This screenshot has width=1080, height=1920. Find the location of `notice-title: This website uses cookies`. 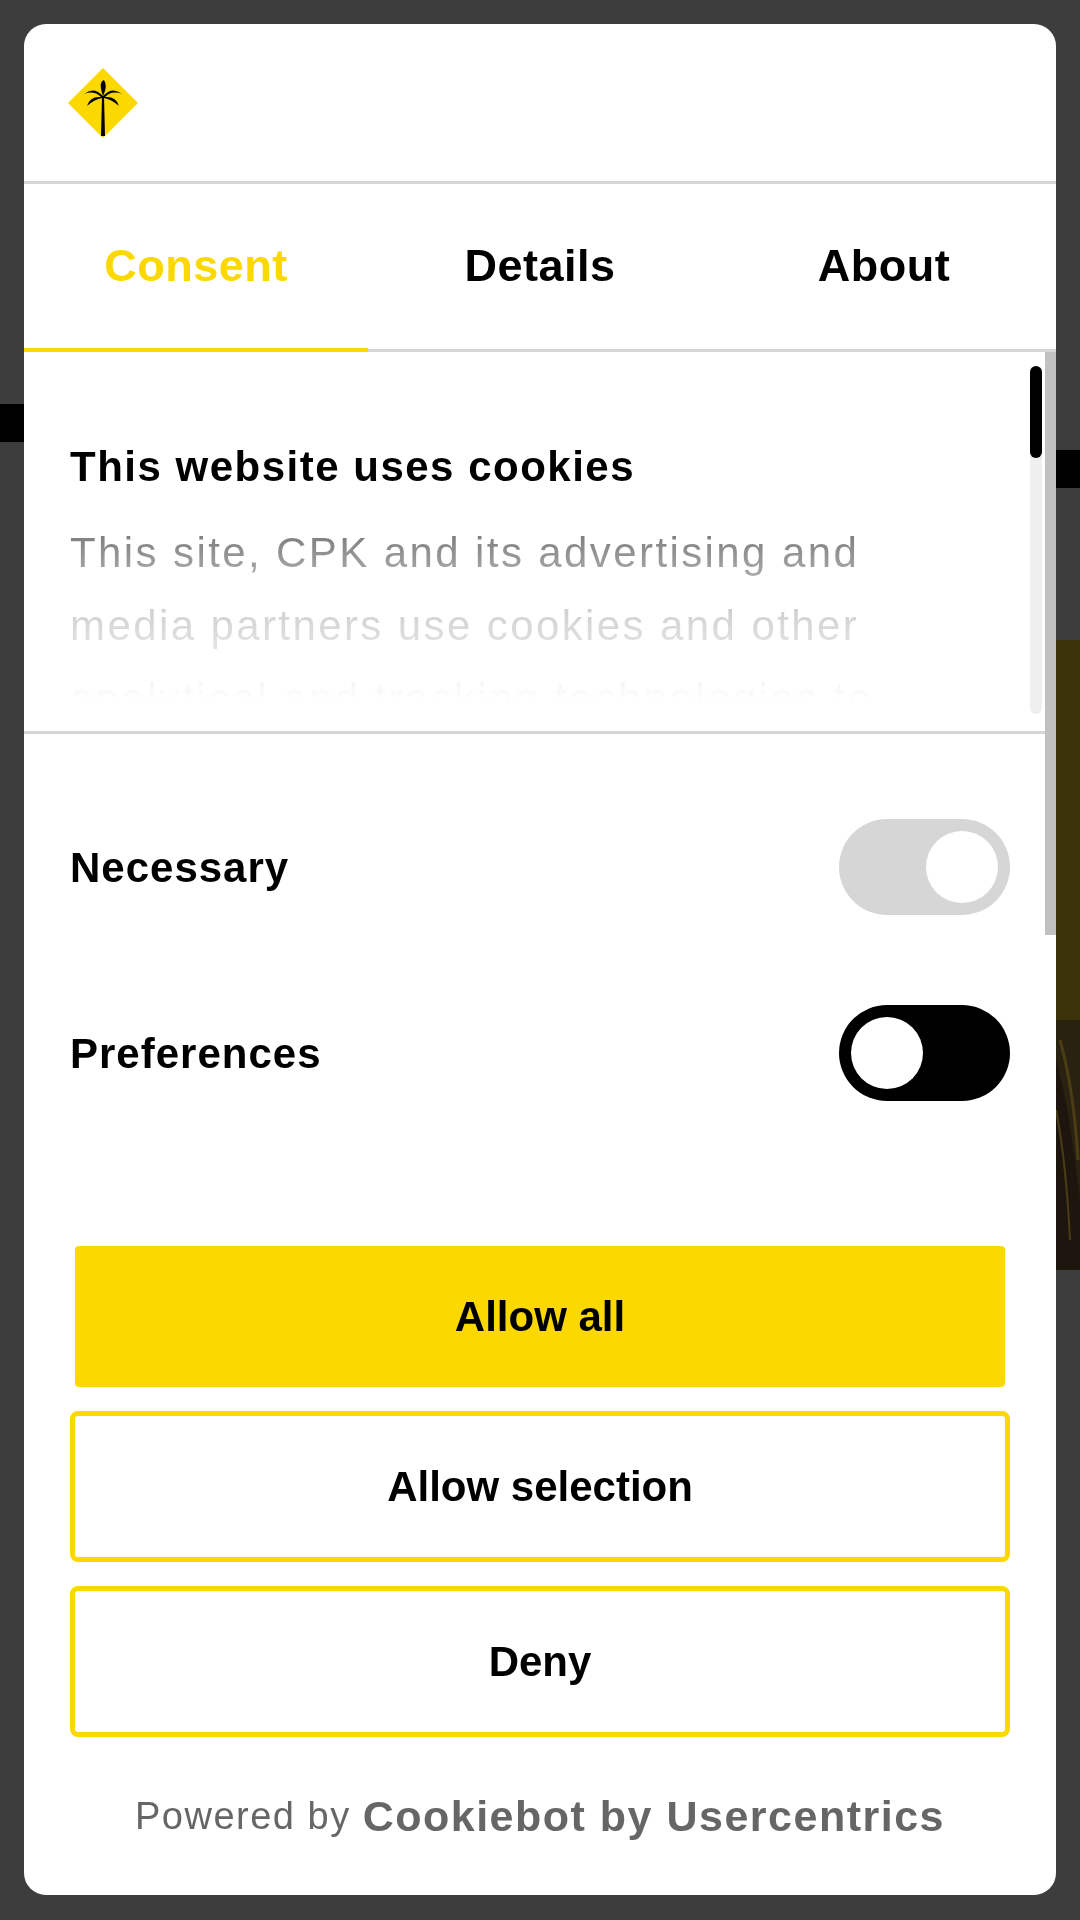

notice-title: This website uses cookies is located at coordinates (353, 467).